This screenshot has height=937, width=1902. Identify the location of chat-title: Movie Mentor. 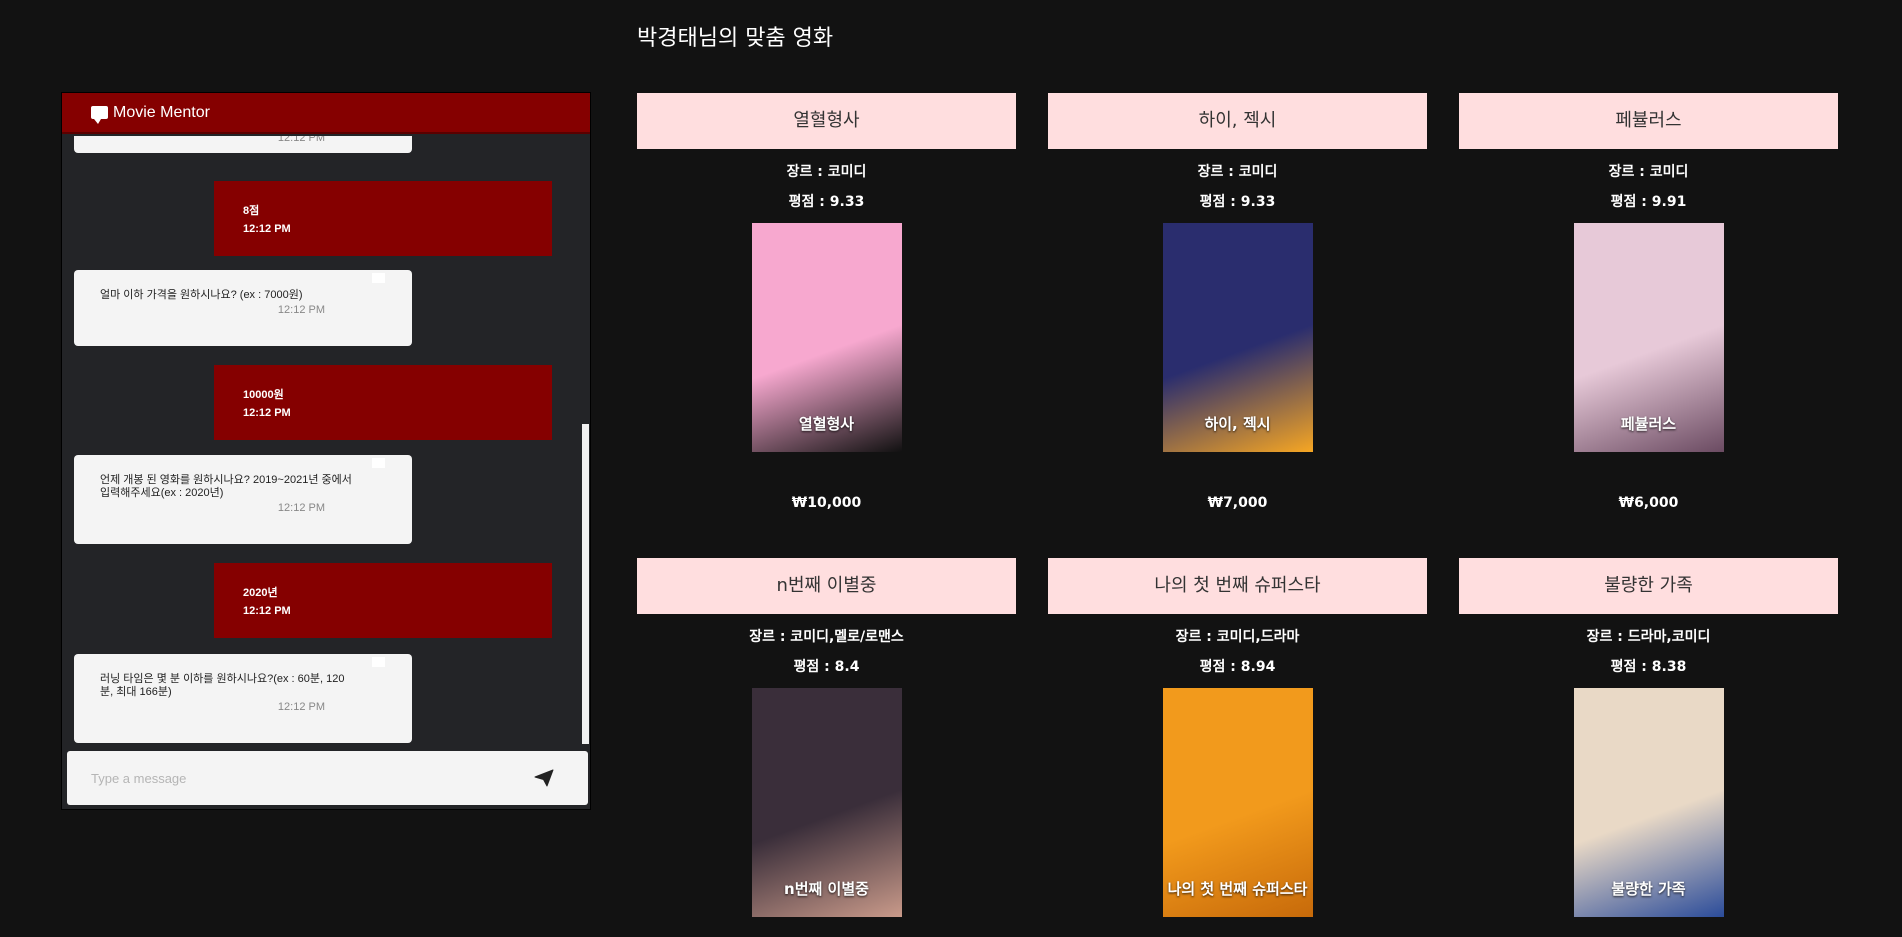
(161, 112).